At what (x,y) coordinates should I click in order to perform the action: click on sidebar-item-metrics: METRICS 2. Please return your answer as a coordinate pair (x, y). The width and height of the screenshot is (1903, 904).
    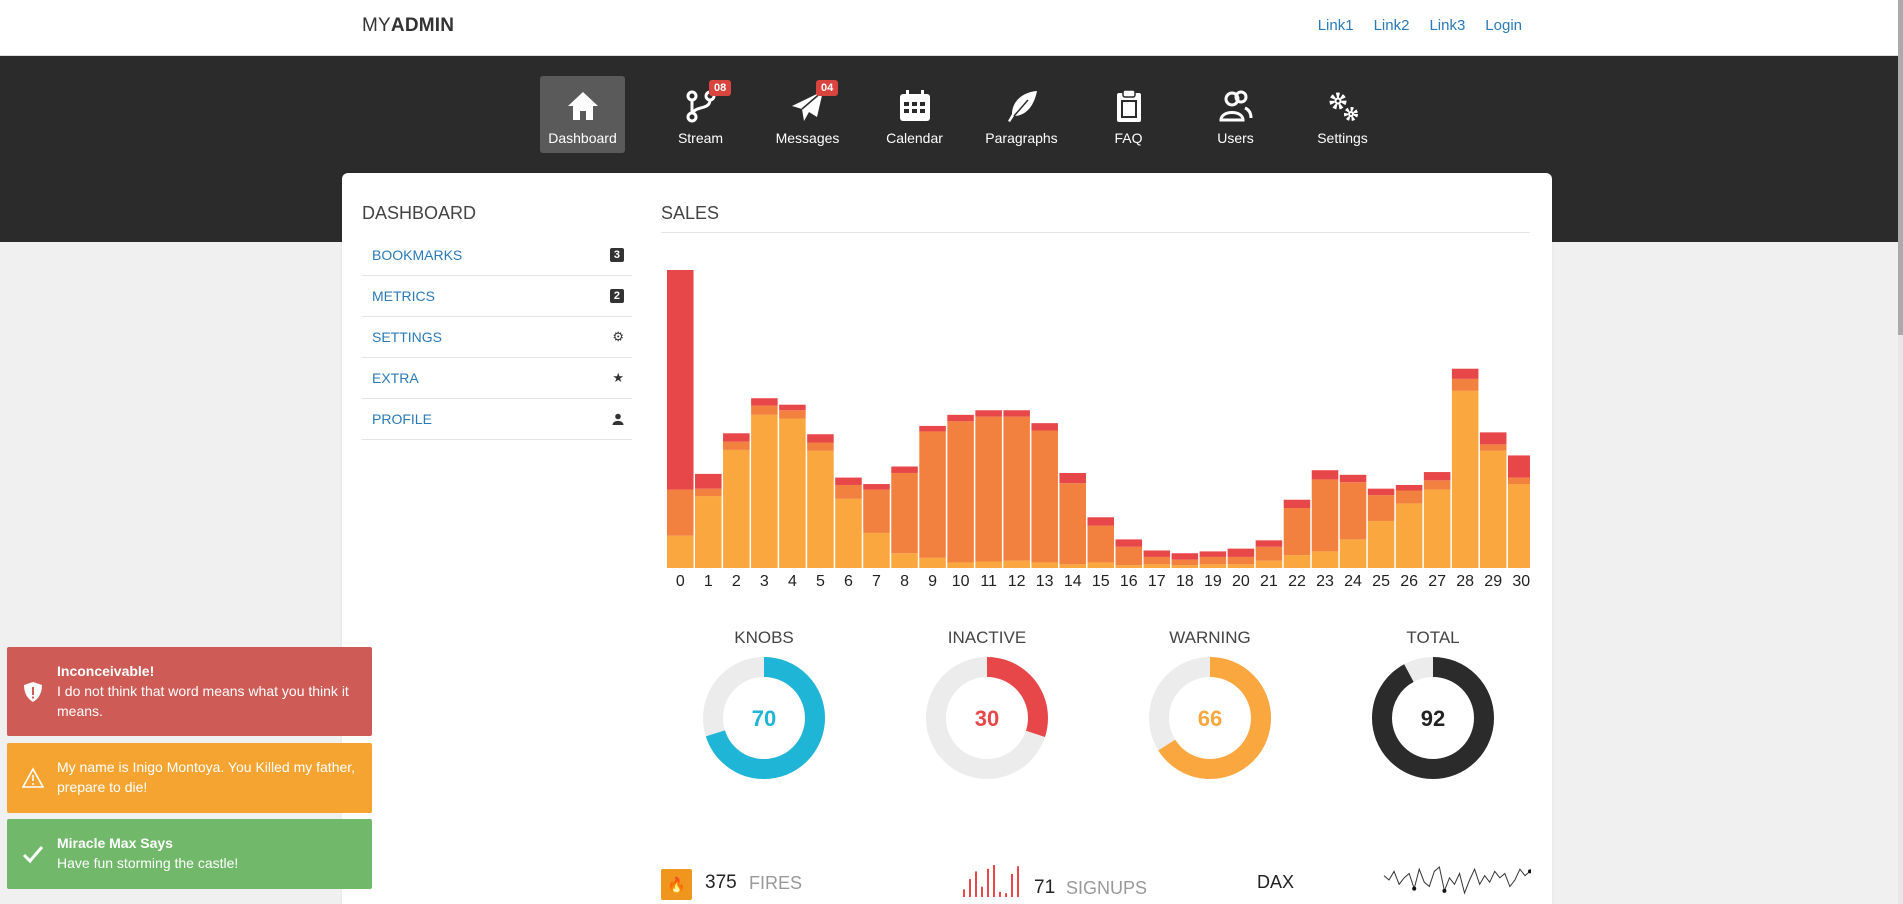
    Looking at the image, I should click on (497, 296).